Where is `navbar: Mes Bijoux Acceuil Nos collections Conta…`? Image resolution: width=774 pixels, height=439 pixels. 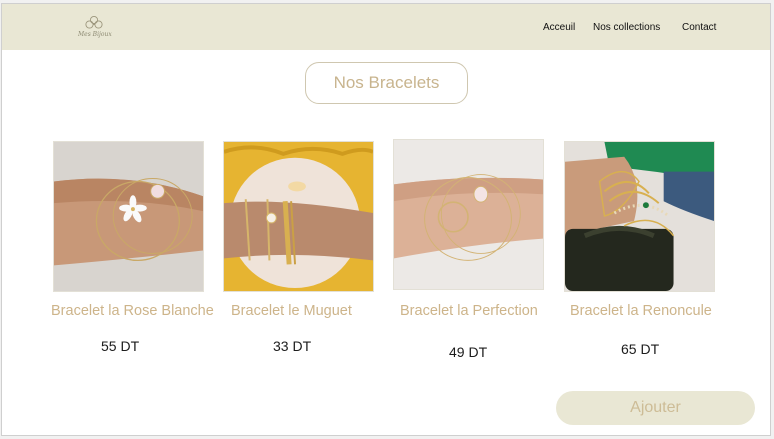 navbar: Mes Bijoux Acceuil Nos collections Conta… is located at coordinates (386, 27).